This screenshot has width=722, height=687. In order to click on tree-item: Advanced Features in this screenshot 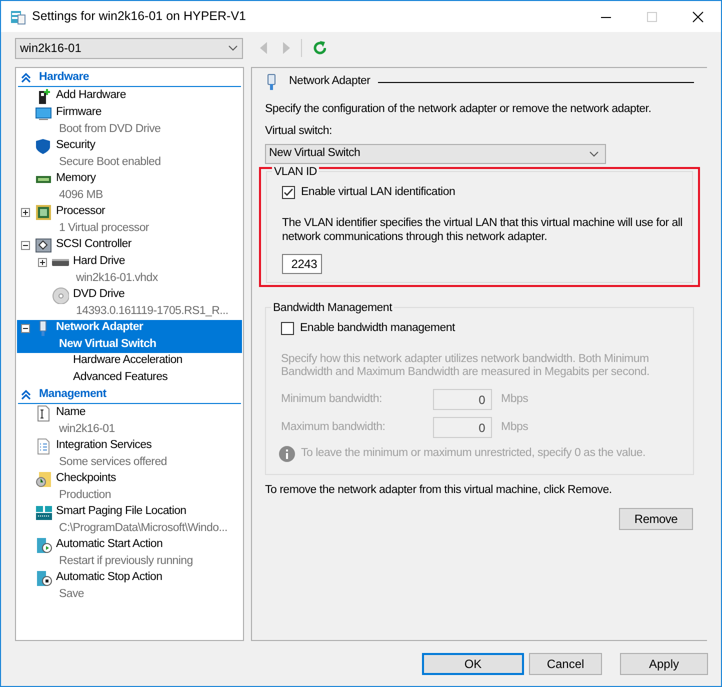, I will do `click(129, 378)`.